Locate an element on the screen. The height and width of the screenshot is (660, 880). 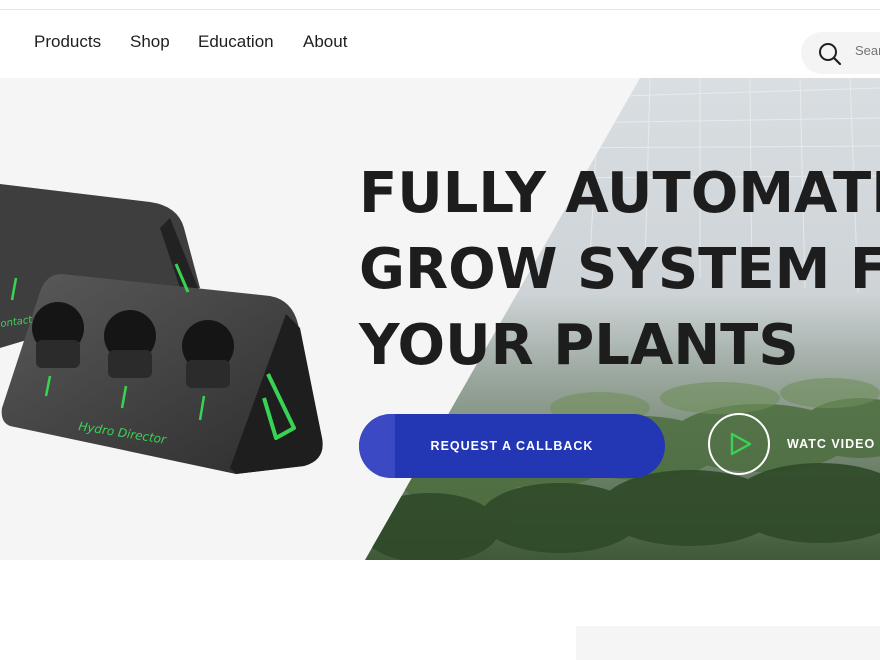
nav-item-products: Products is located at coordinates (67, 42).